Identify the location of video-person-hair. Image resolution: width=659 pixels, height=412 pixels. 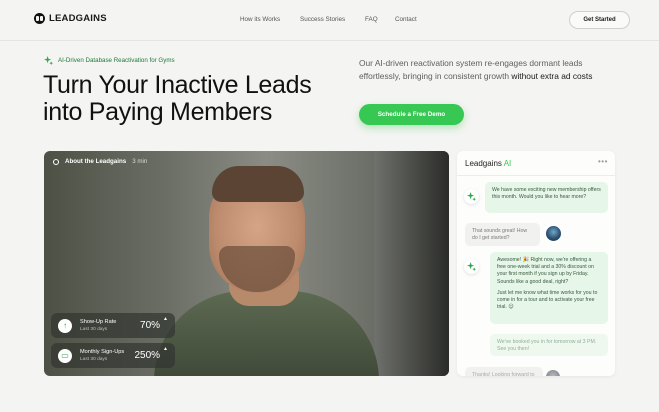
(258, 184).